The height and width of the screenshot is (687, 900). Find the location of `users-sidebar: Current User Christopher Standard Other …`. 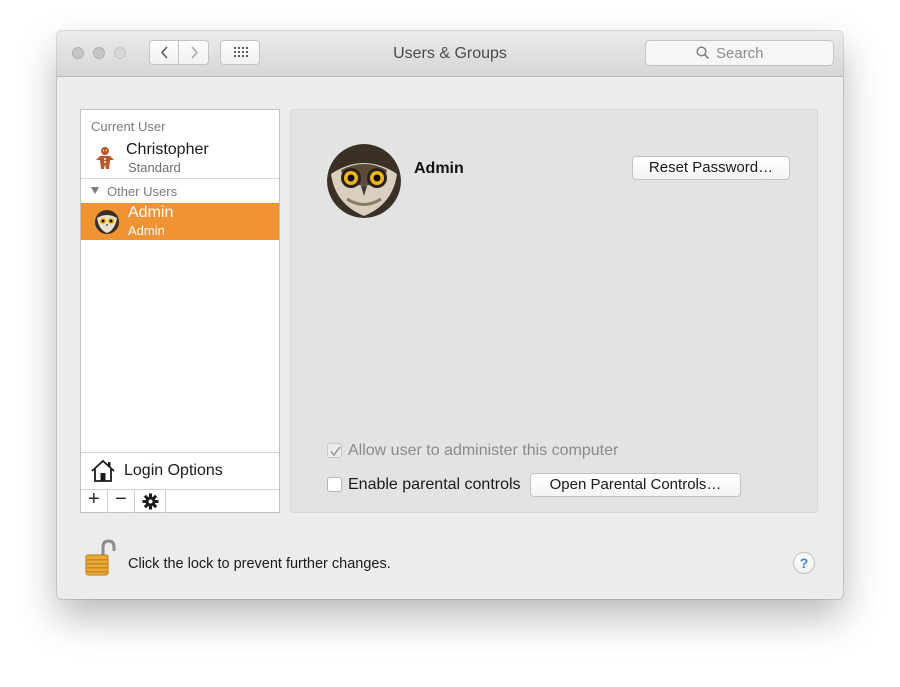

users-sidebar: Current User Christopher Standard Other … is located at coordinates (180, 311).